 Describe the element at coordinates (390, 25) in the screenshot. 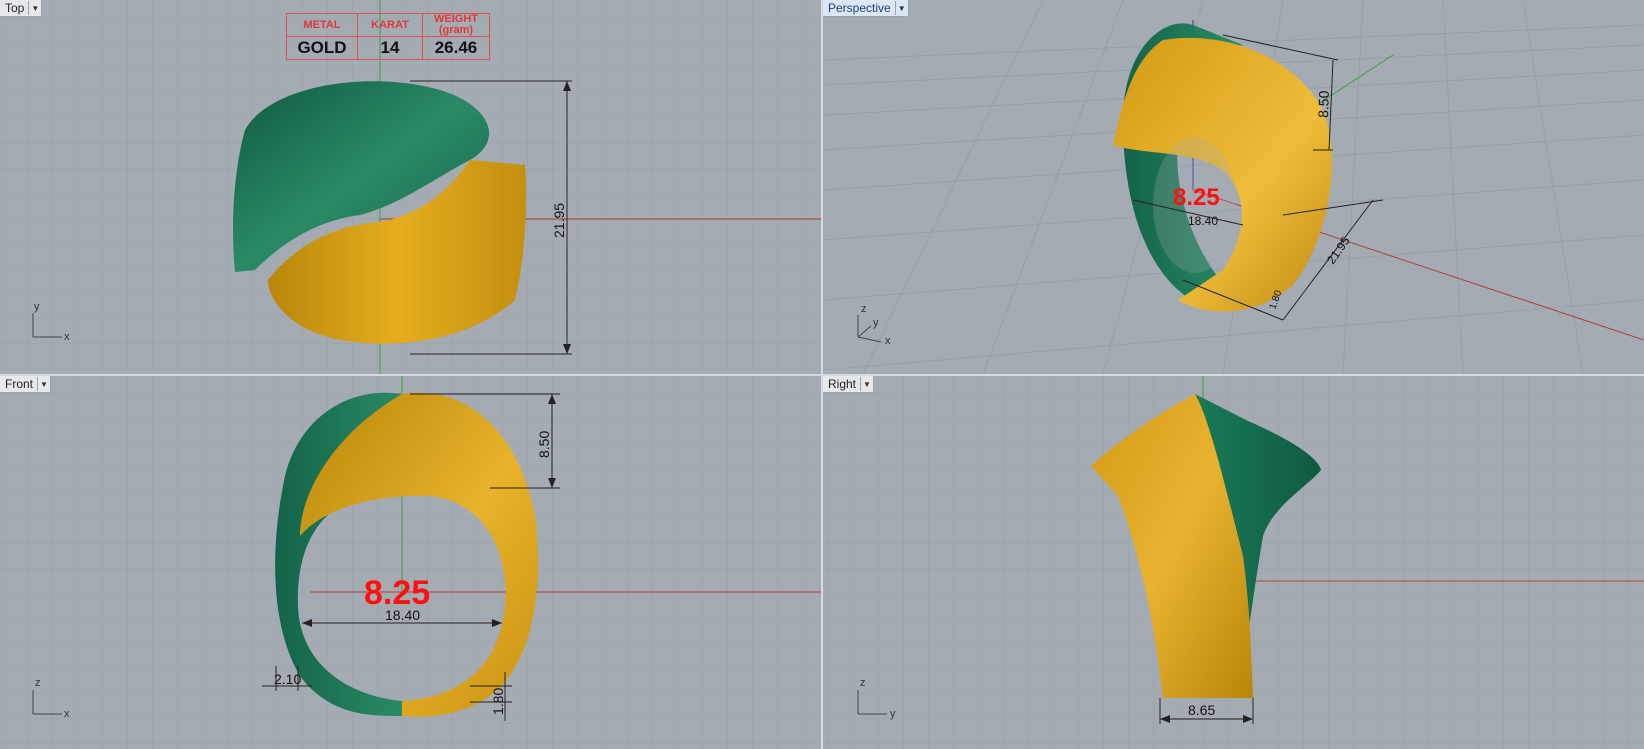

I see `header-karat: KARAT` at that location.